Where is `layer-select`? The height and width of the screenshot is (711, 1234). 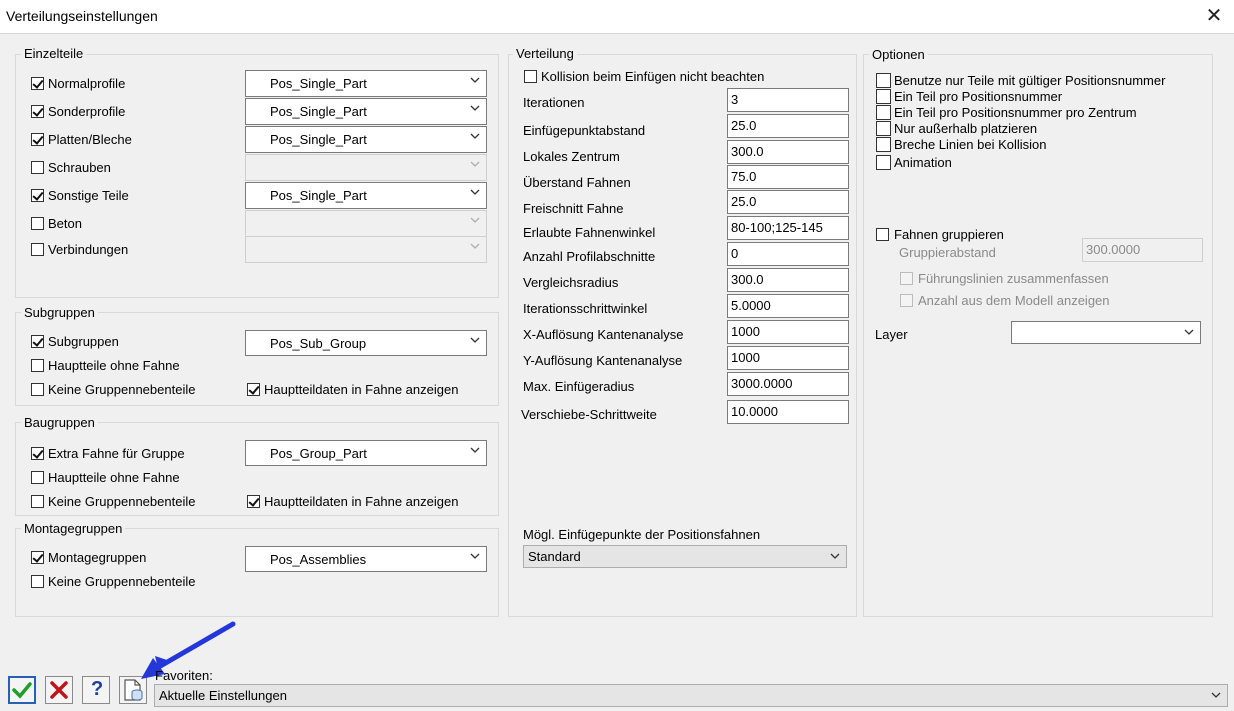 layer-select is located at coordinates (1106, 332).